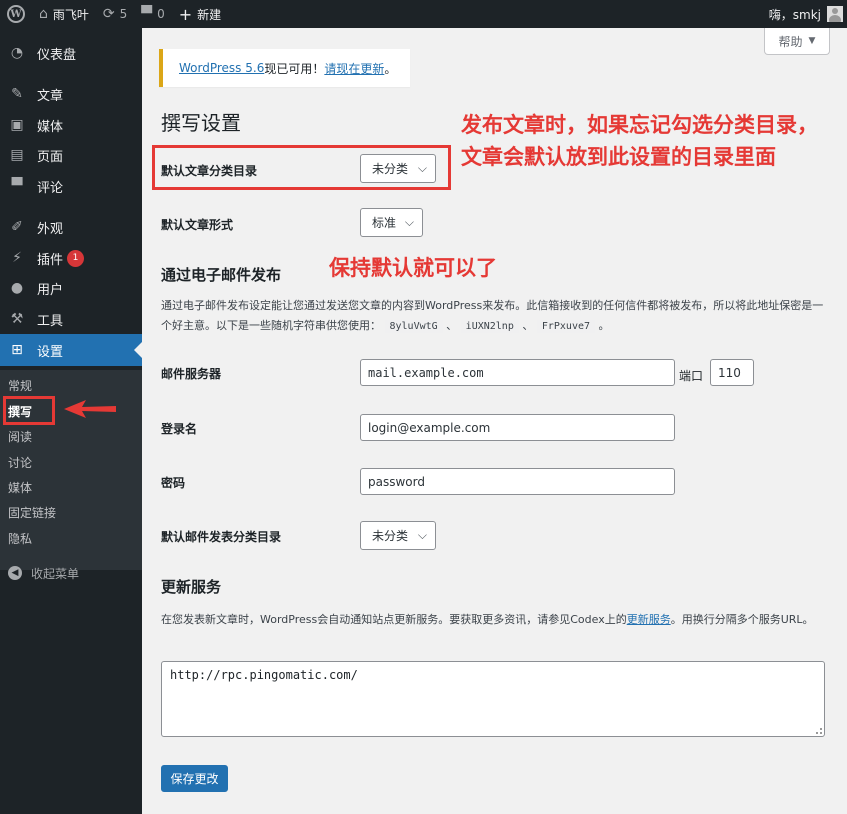  I want to click on mail-server-value: mail.example.com, so click(426, 372).